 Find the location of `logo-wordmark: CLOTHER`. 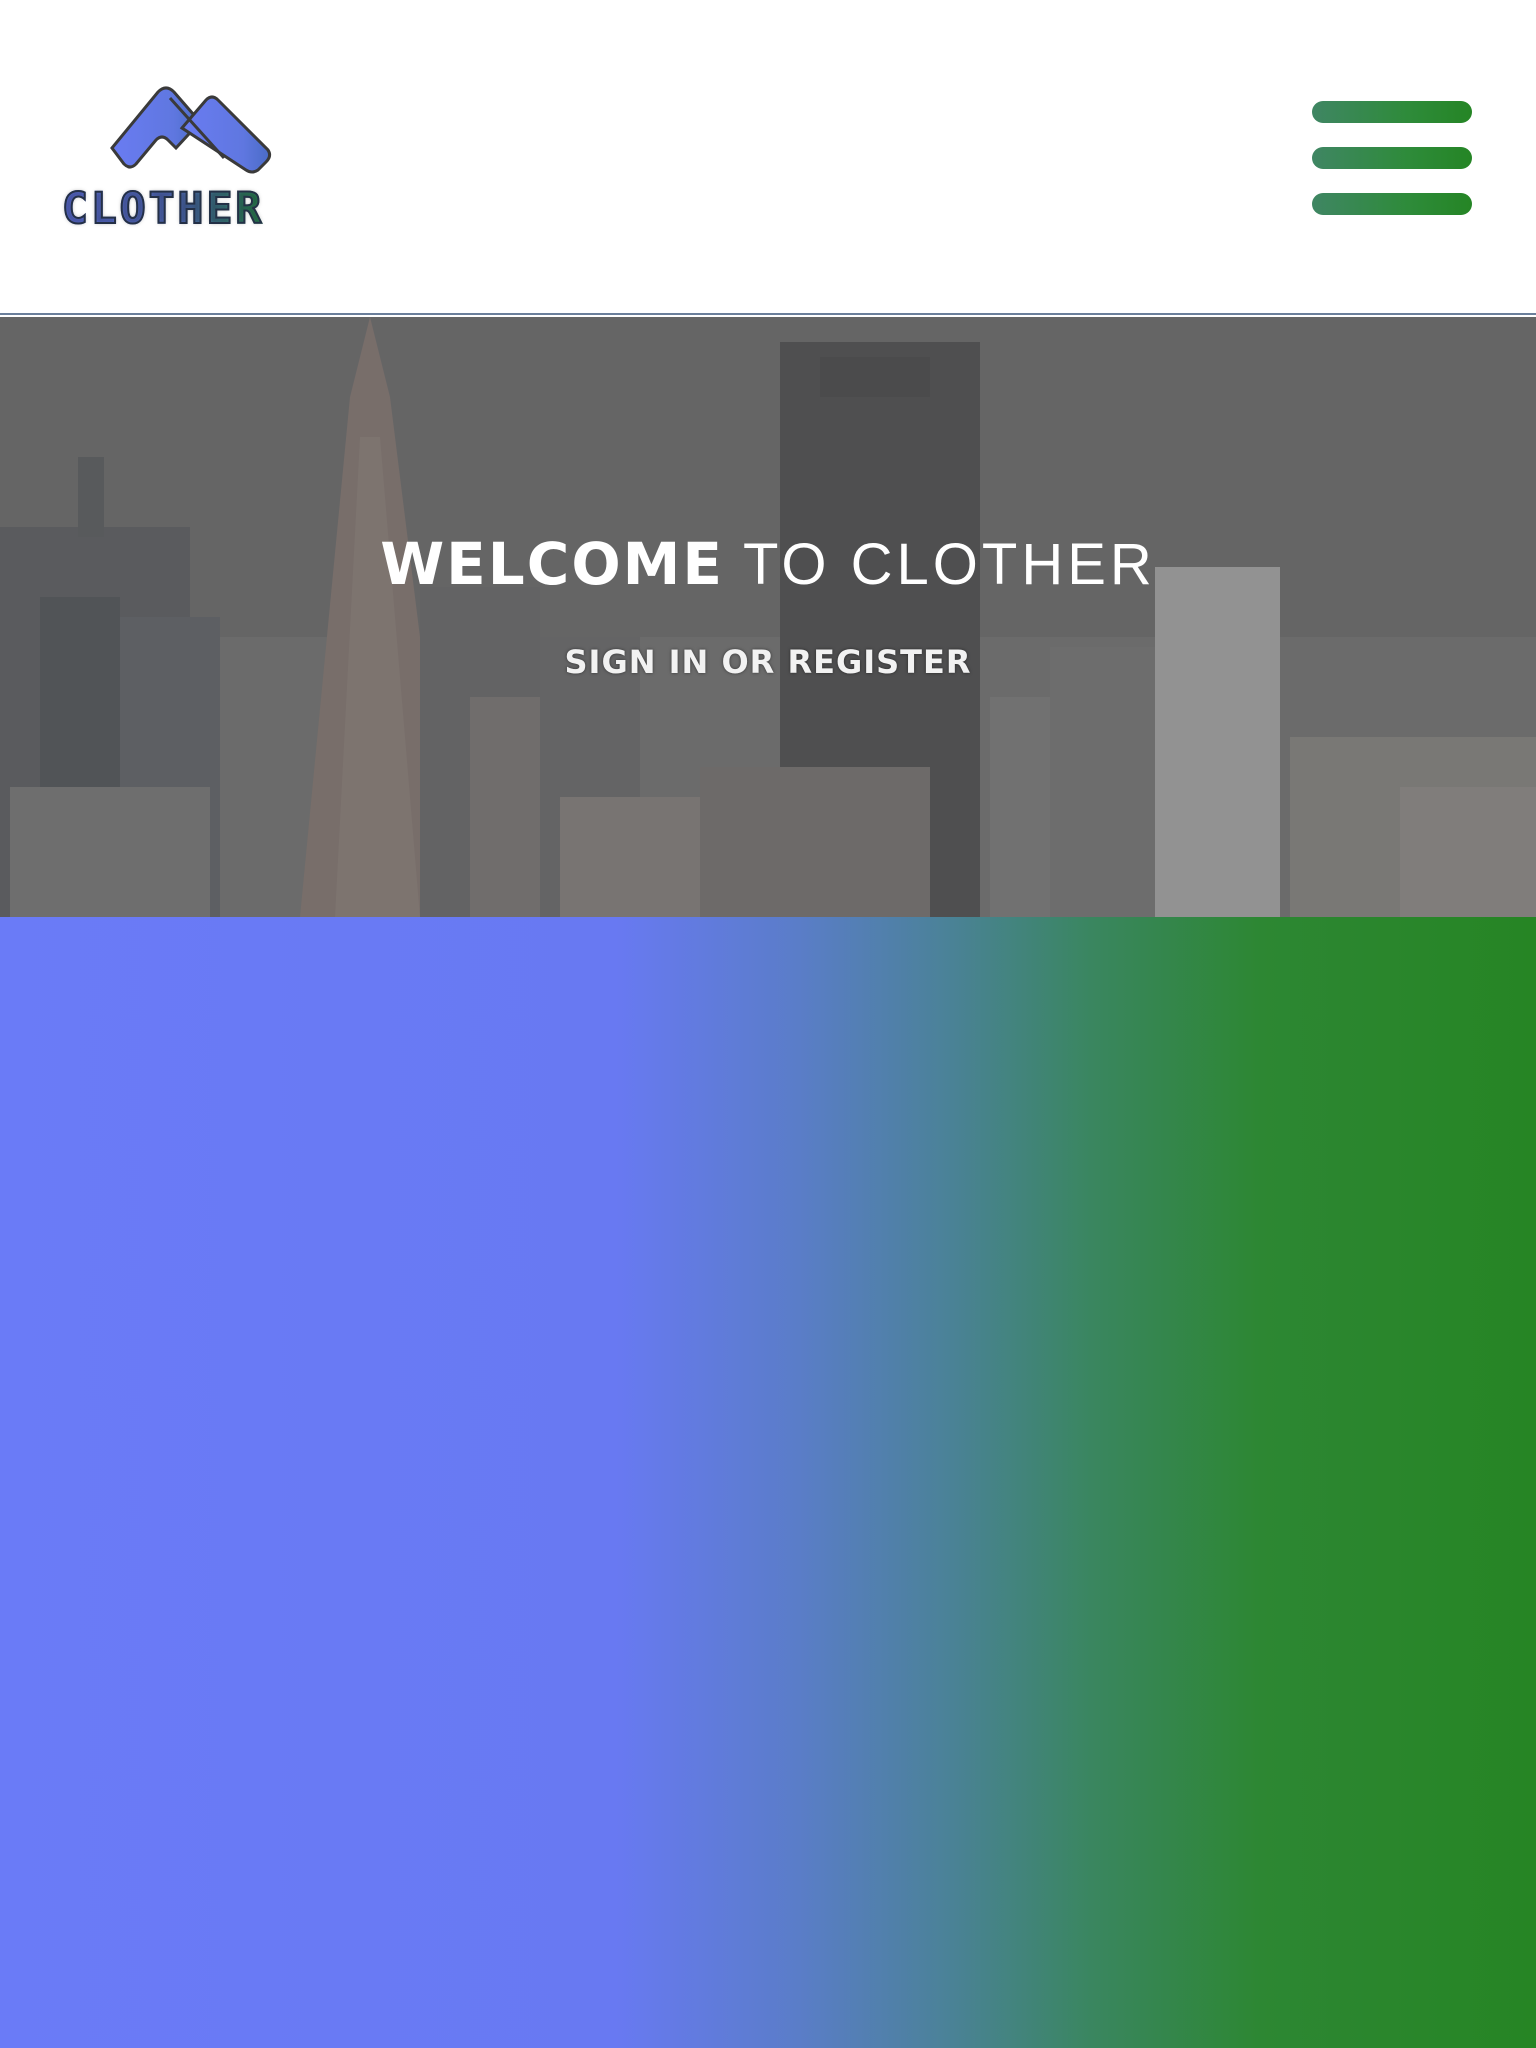

logo-wordmark: CLOTHER is located at coordinates (163, 209).